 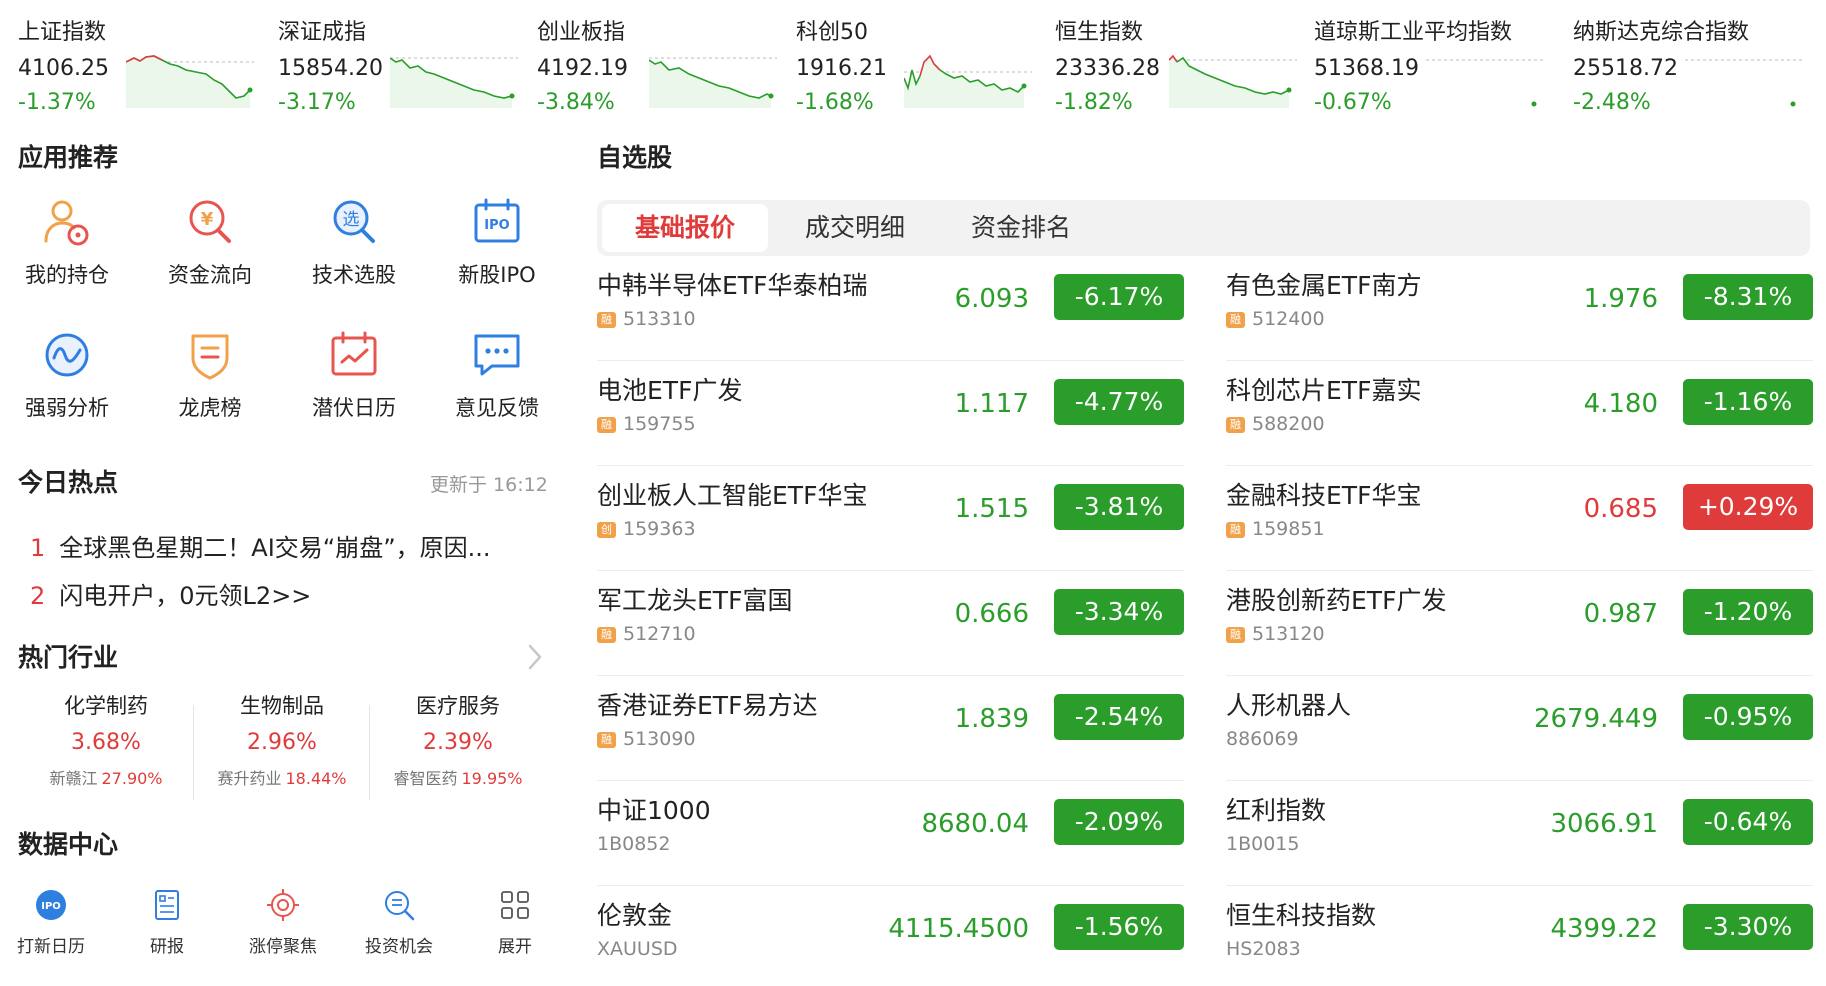 I want to click on index-change: -1.37%, so click(x=57, y=102).